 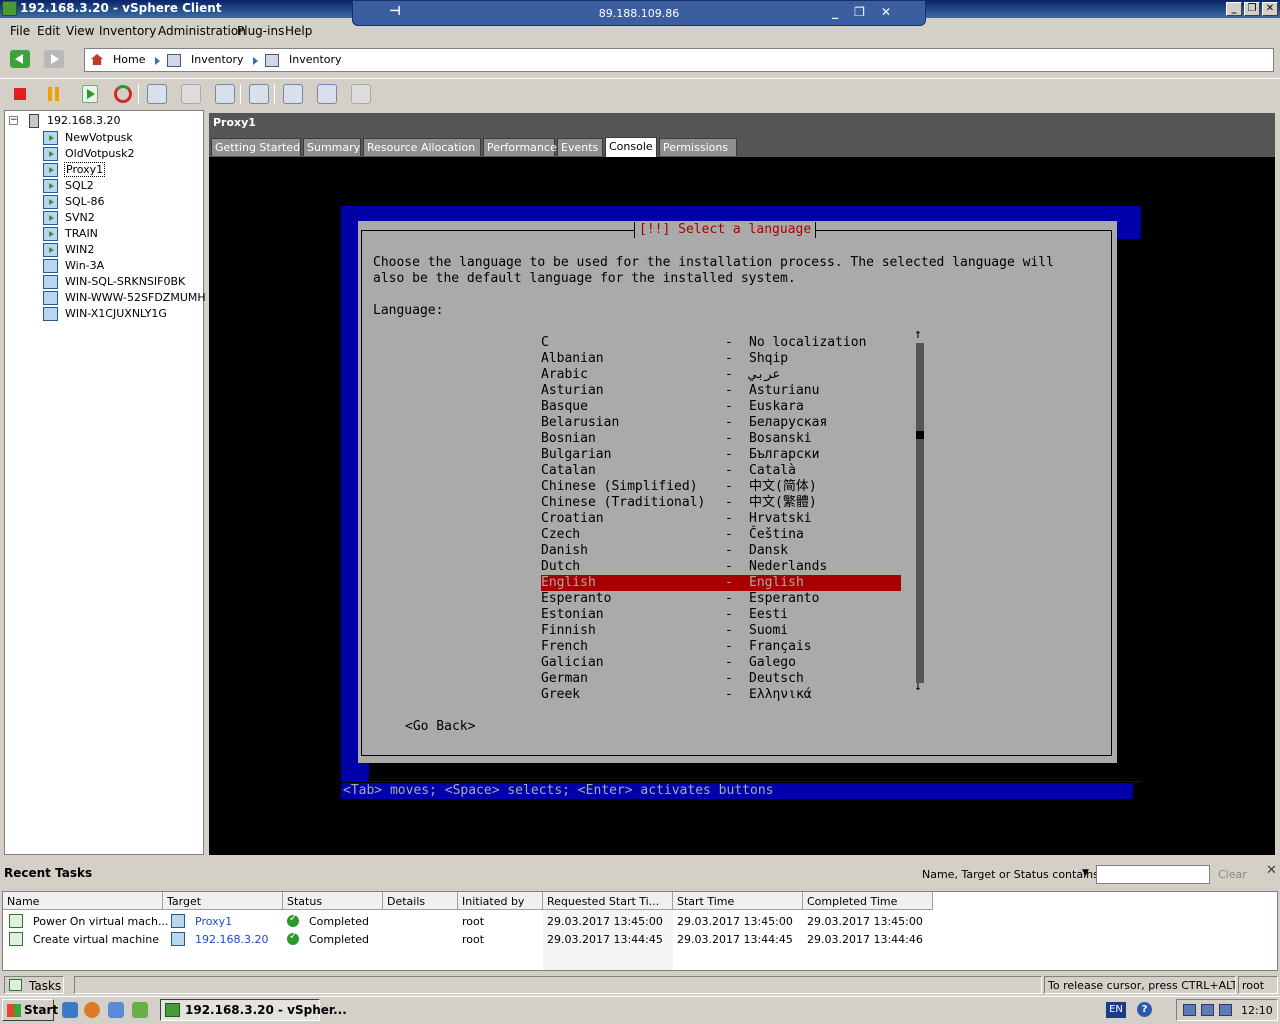 What do you see at coordinates (1270, 9) in the screenshot?
I see `close-button: ✕` at bounding box center [1270, 9].